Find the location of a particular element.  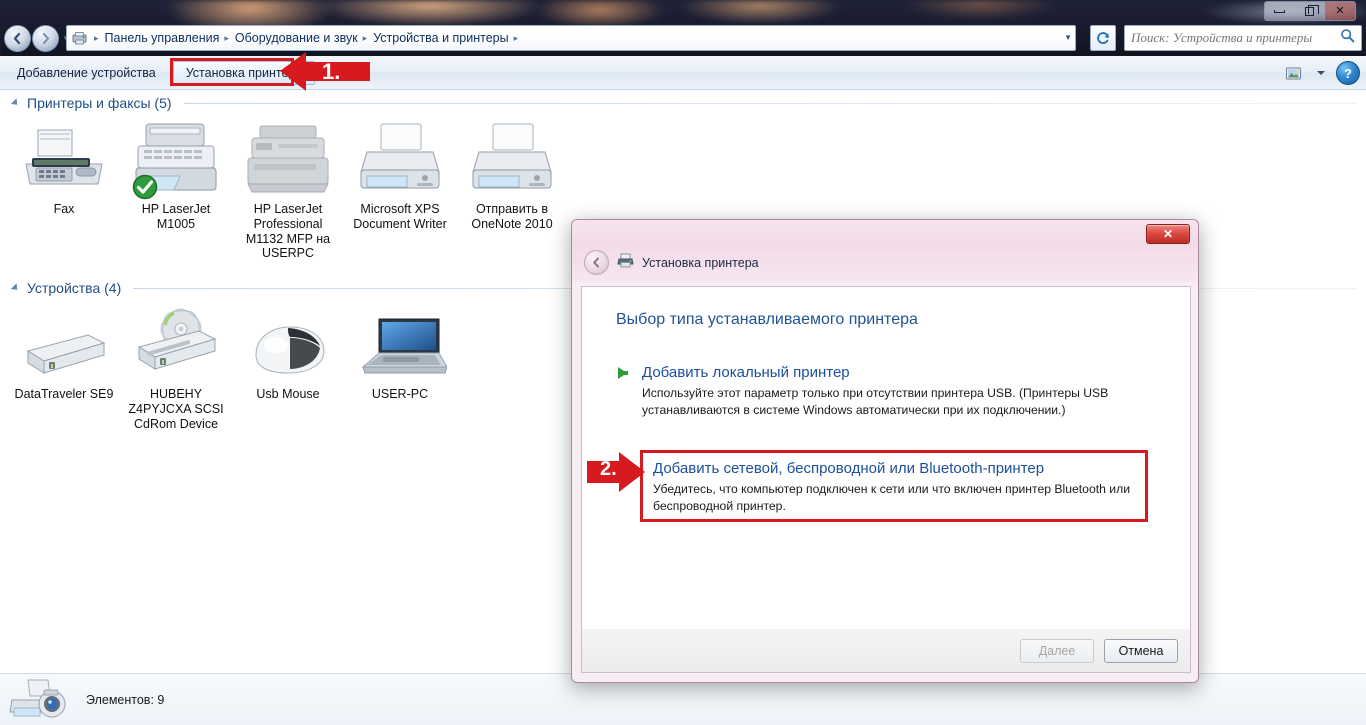

device-label: DataTraveler SE9 is located at coordinates (64, 394).